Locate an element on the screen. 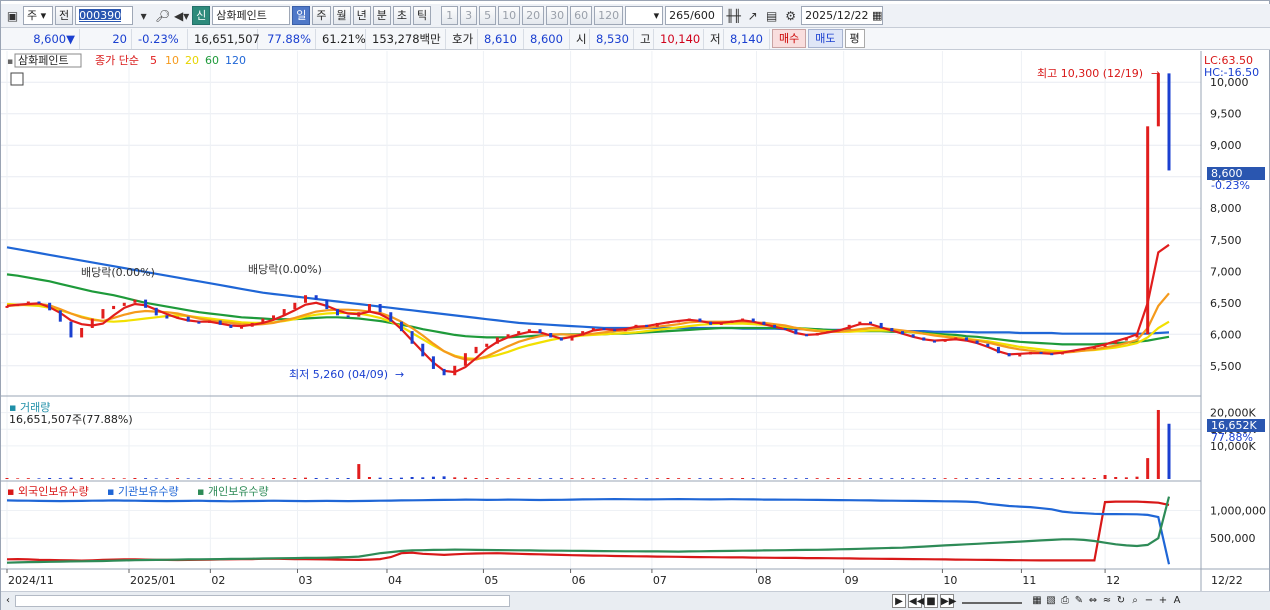  stop-icon: ■ is located at coordinates (931, 601).